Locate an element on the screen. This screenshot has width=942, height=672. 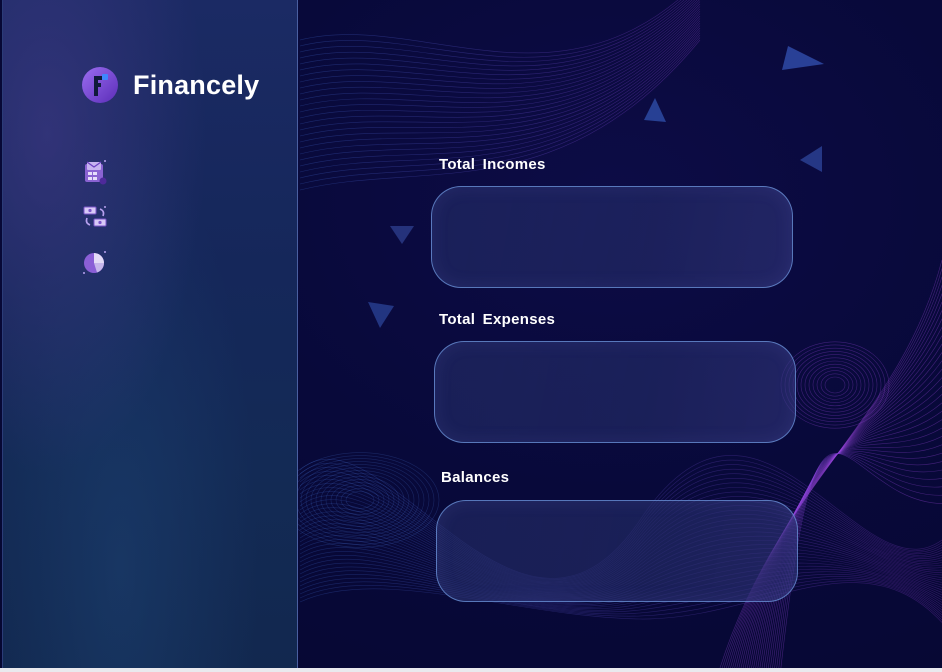
brand: Financely is located at coordinates (170, 85).